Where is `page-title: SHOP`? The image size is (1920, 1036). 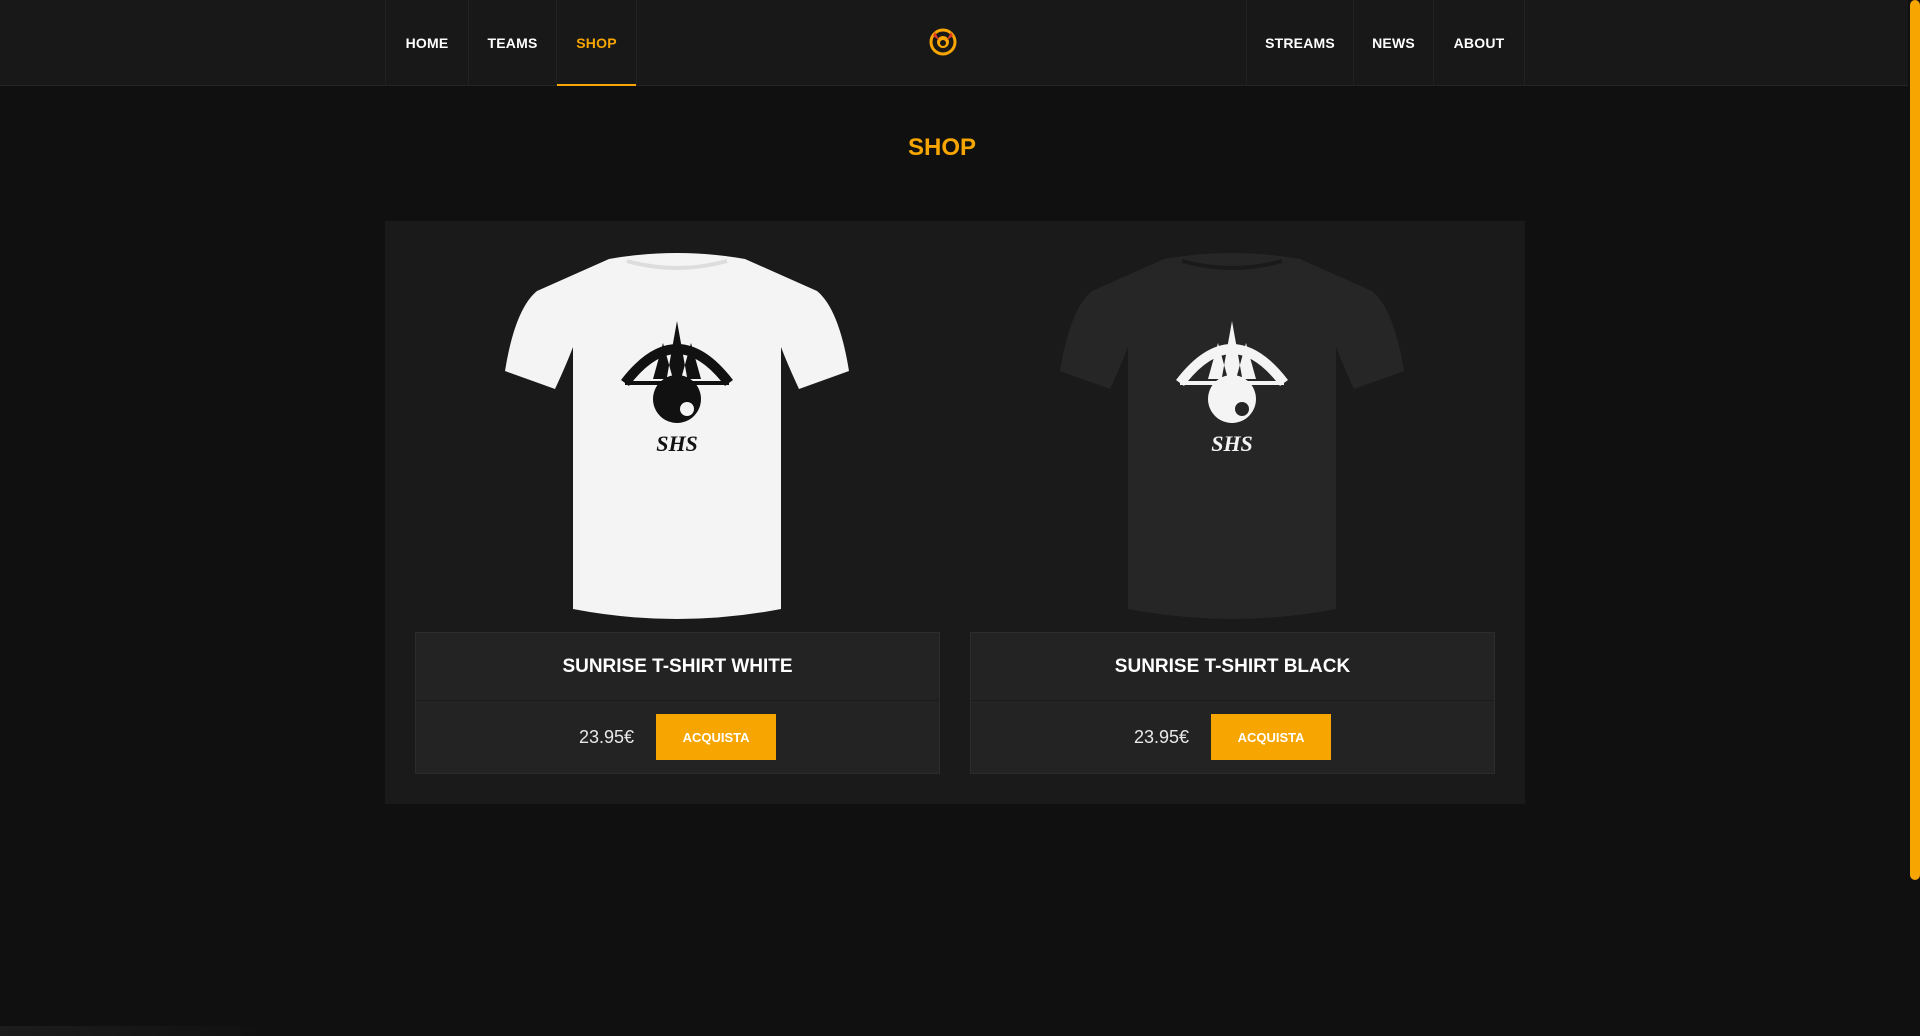 page-title: SHOP is located at coordinates (941, 147).